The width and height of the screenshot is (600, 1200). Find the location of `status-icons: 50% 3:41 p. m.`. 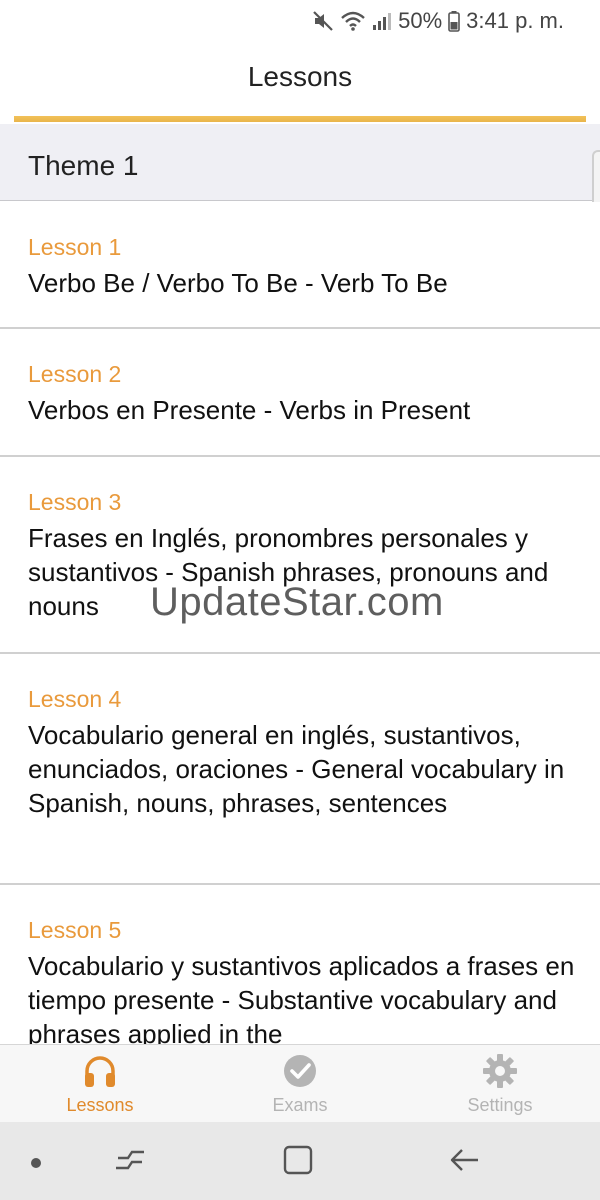

status-icons: 50% 3:41 p. m. is located at coordinates (438, 21).